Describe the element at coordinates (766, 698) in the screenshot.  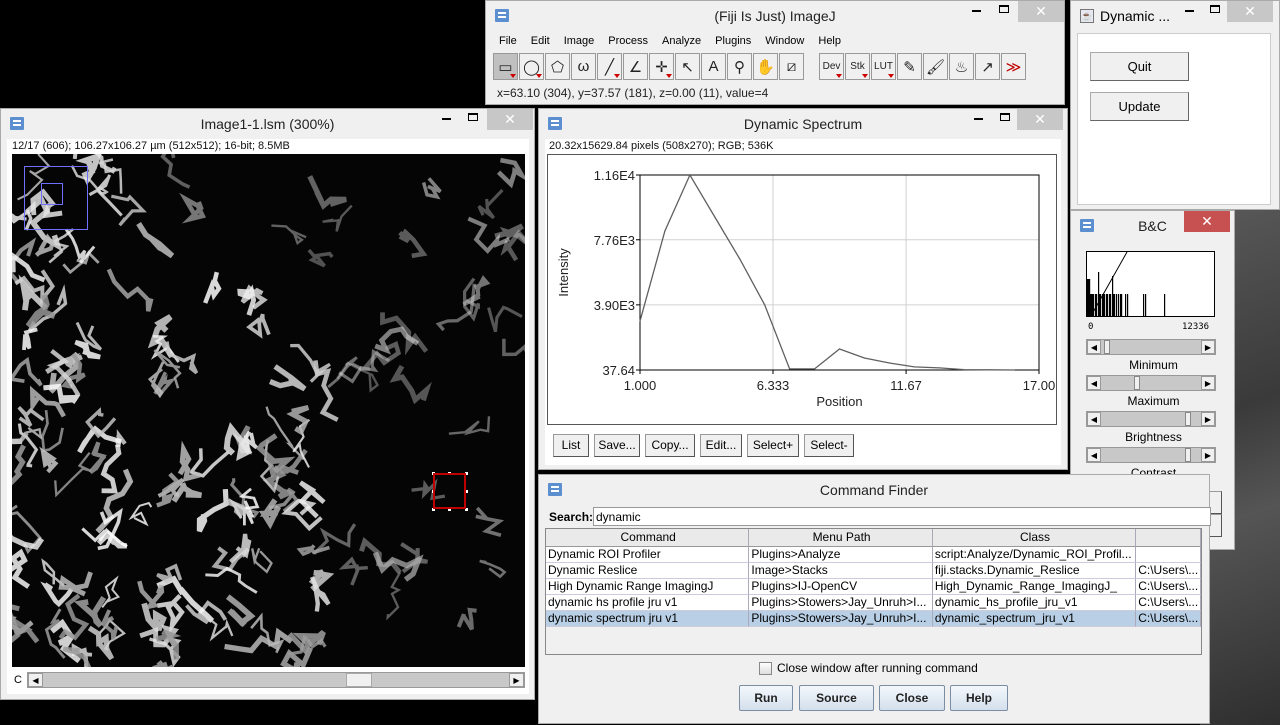
I see `run-button: Run` at that location.